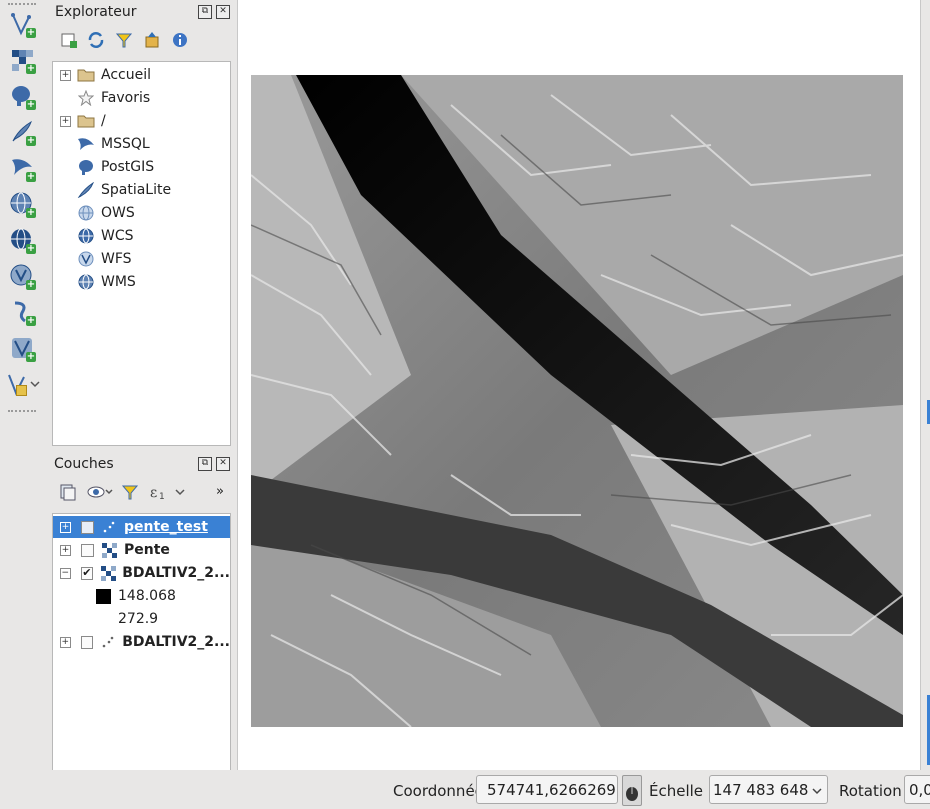 This screenshot has height=809, width=930. I want to click on more-tools-button: », so click(220, 491).